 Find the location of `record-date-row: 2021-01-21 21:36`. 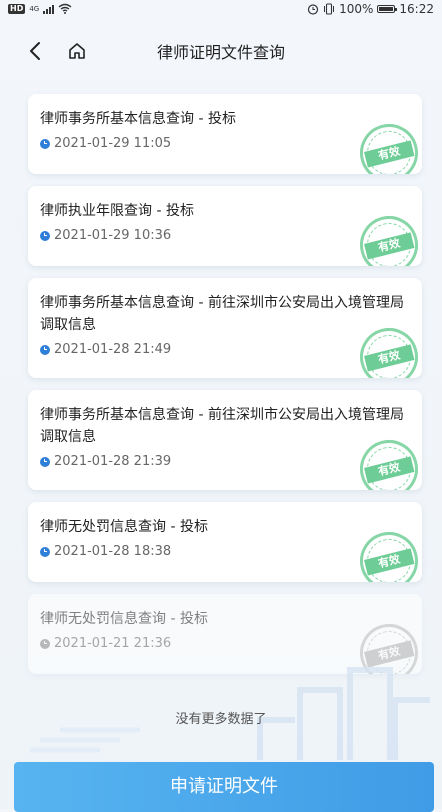

record-date-row: 2021-01-21 21:36 is located at coordinates (225, 643).